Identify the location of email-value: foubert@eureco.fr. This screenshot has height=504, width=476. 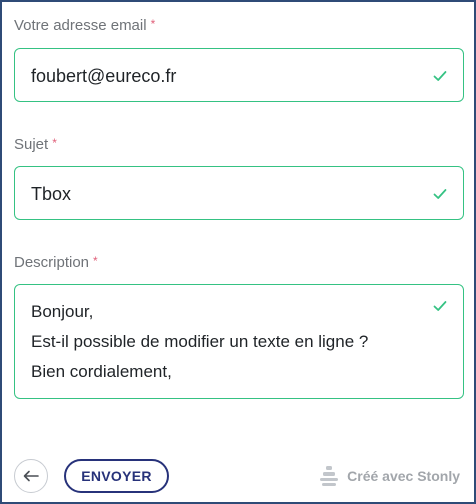
(104, 76).